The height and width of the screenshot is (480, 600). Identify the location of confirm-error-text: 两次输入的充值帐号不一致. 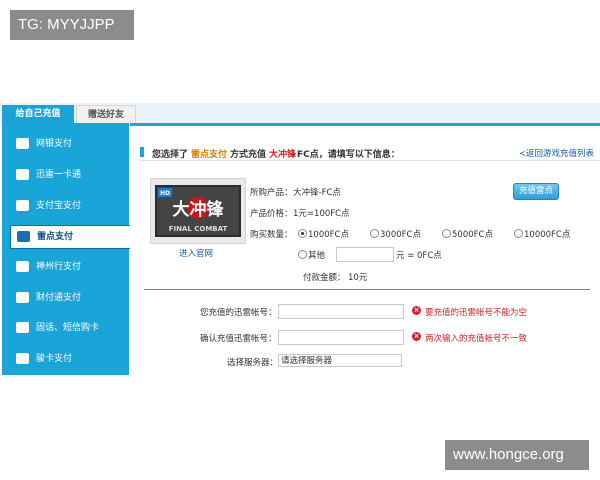
(476, 339).